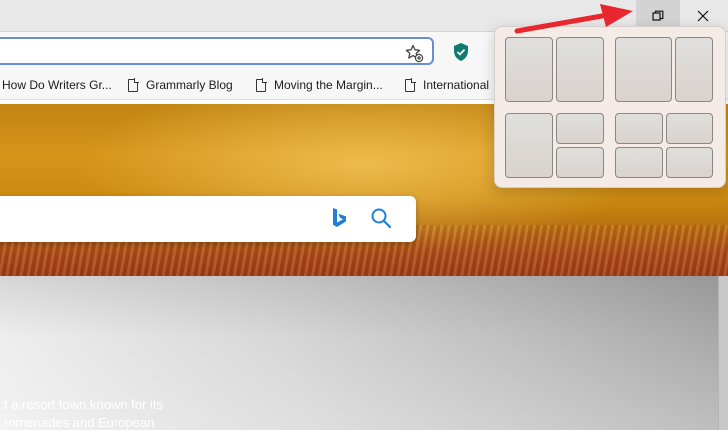 This screenshot has width=728, height=432. What do you see at coordinates (703, 16) in the screenshot?
I see `close-icon` at bounding box center [703, 16].